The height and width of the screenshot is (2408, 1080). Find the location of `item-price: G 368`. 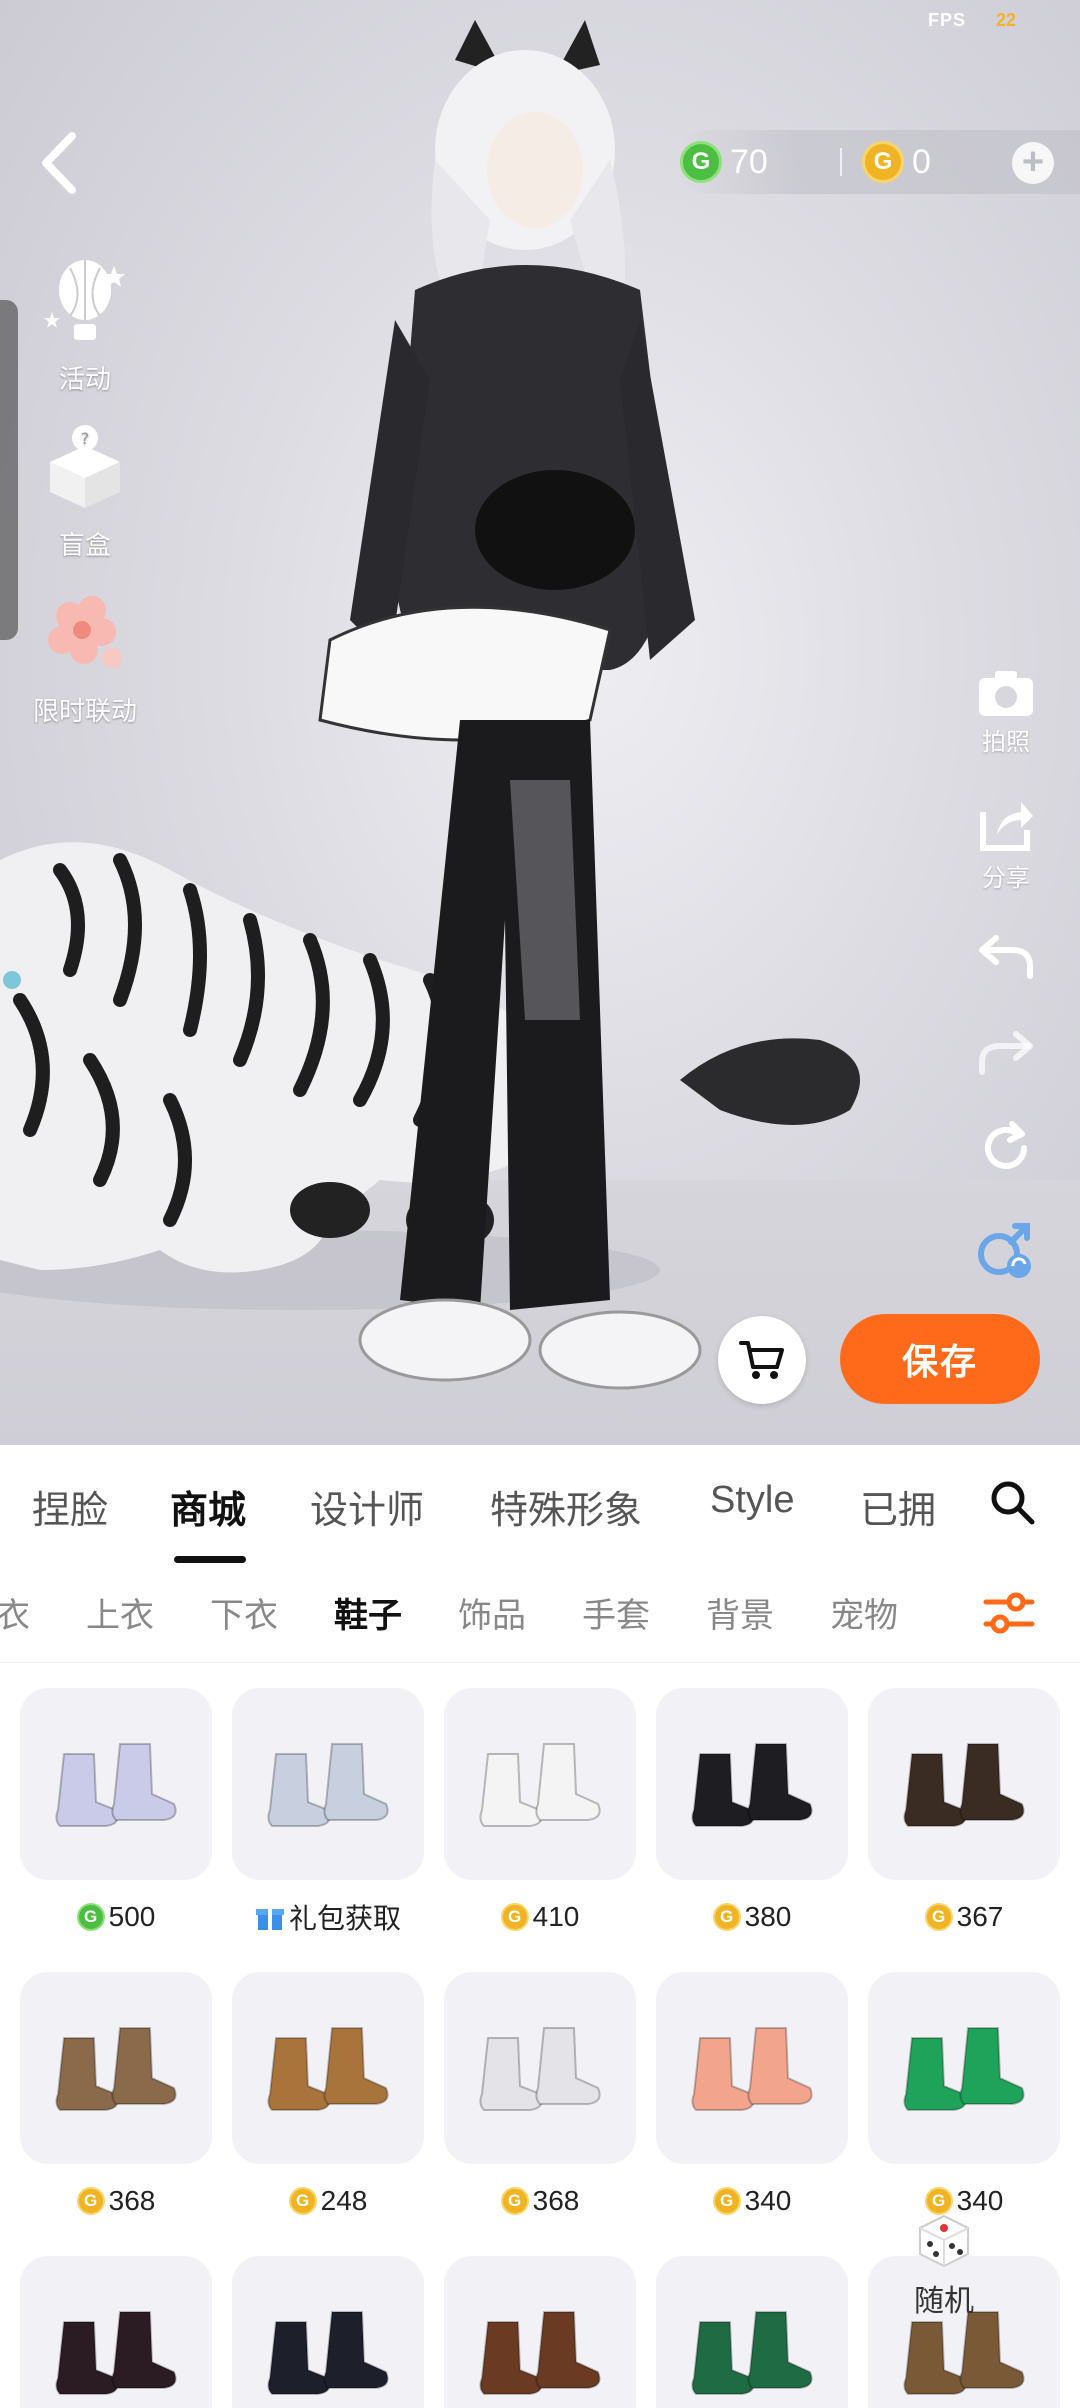

item-price: G 368 is located at coordinates (116, 2201).